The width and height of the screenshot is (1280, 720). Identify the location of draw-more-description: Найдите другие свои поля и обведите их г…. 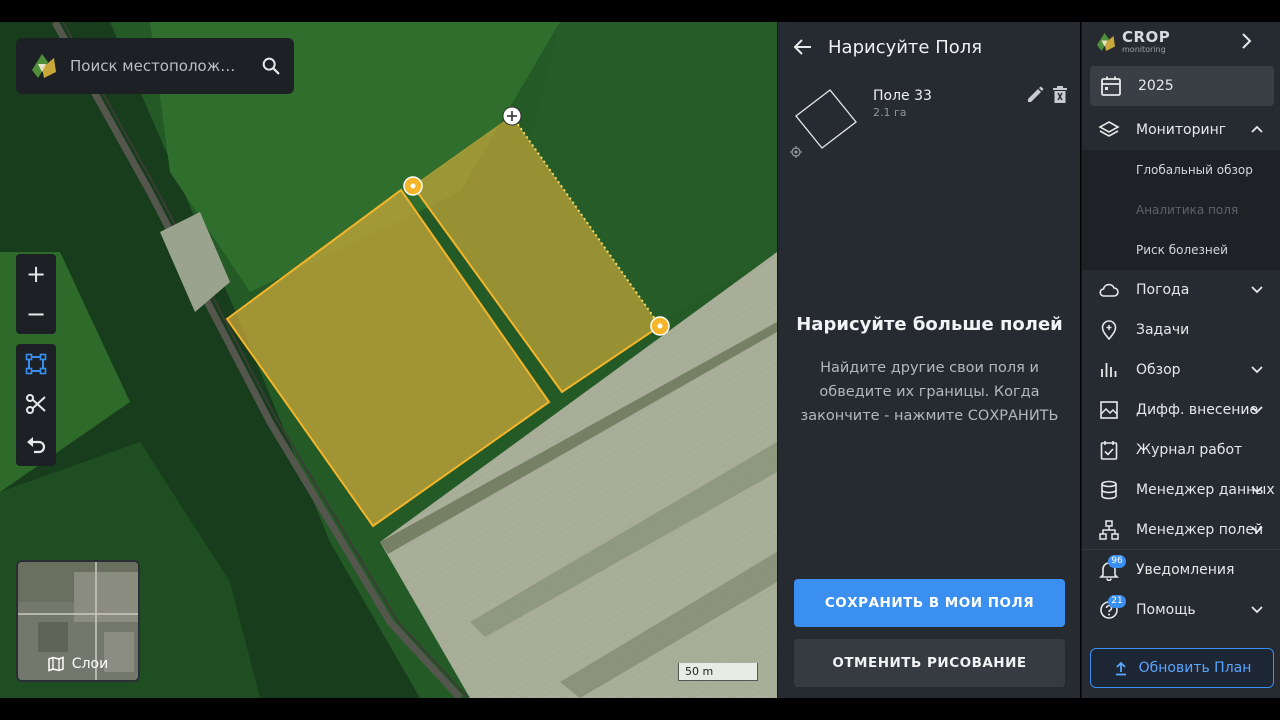
(929, 392).